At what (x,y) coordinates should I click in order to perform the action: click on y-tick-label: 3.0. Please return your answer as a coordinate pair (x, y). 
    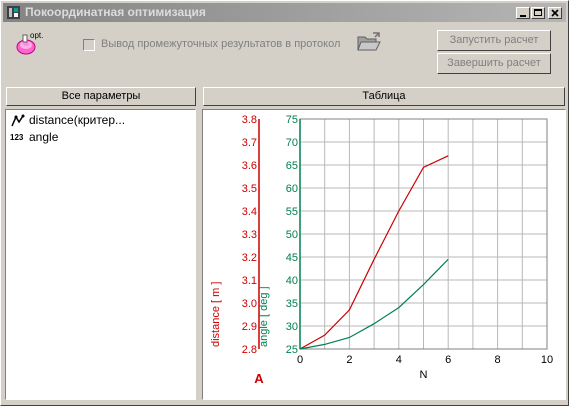
    Looking at the image, I should click on (249, 304).